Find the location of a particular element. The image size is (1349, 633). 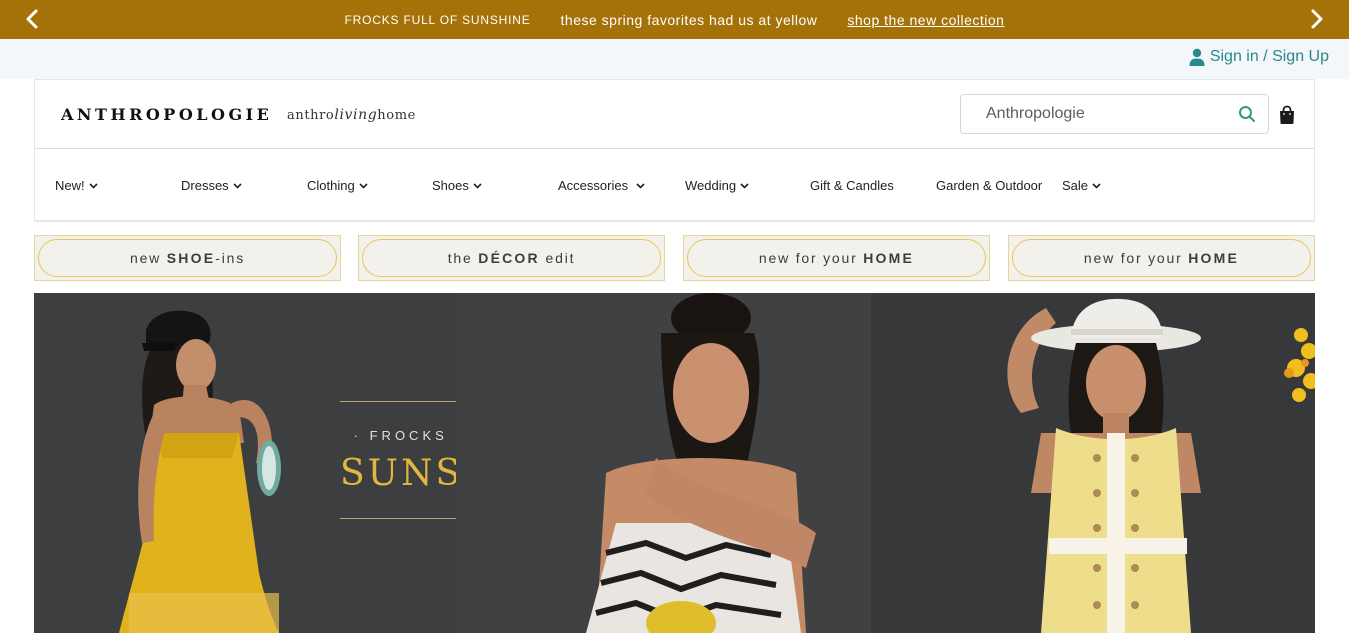

sub-logo-script: living is located at coordinates (356, 115).